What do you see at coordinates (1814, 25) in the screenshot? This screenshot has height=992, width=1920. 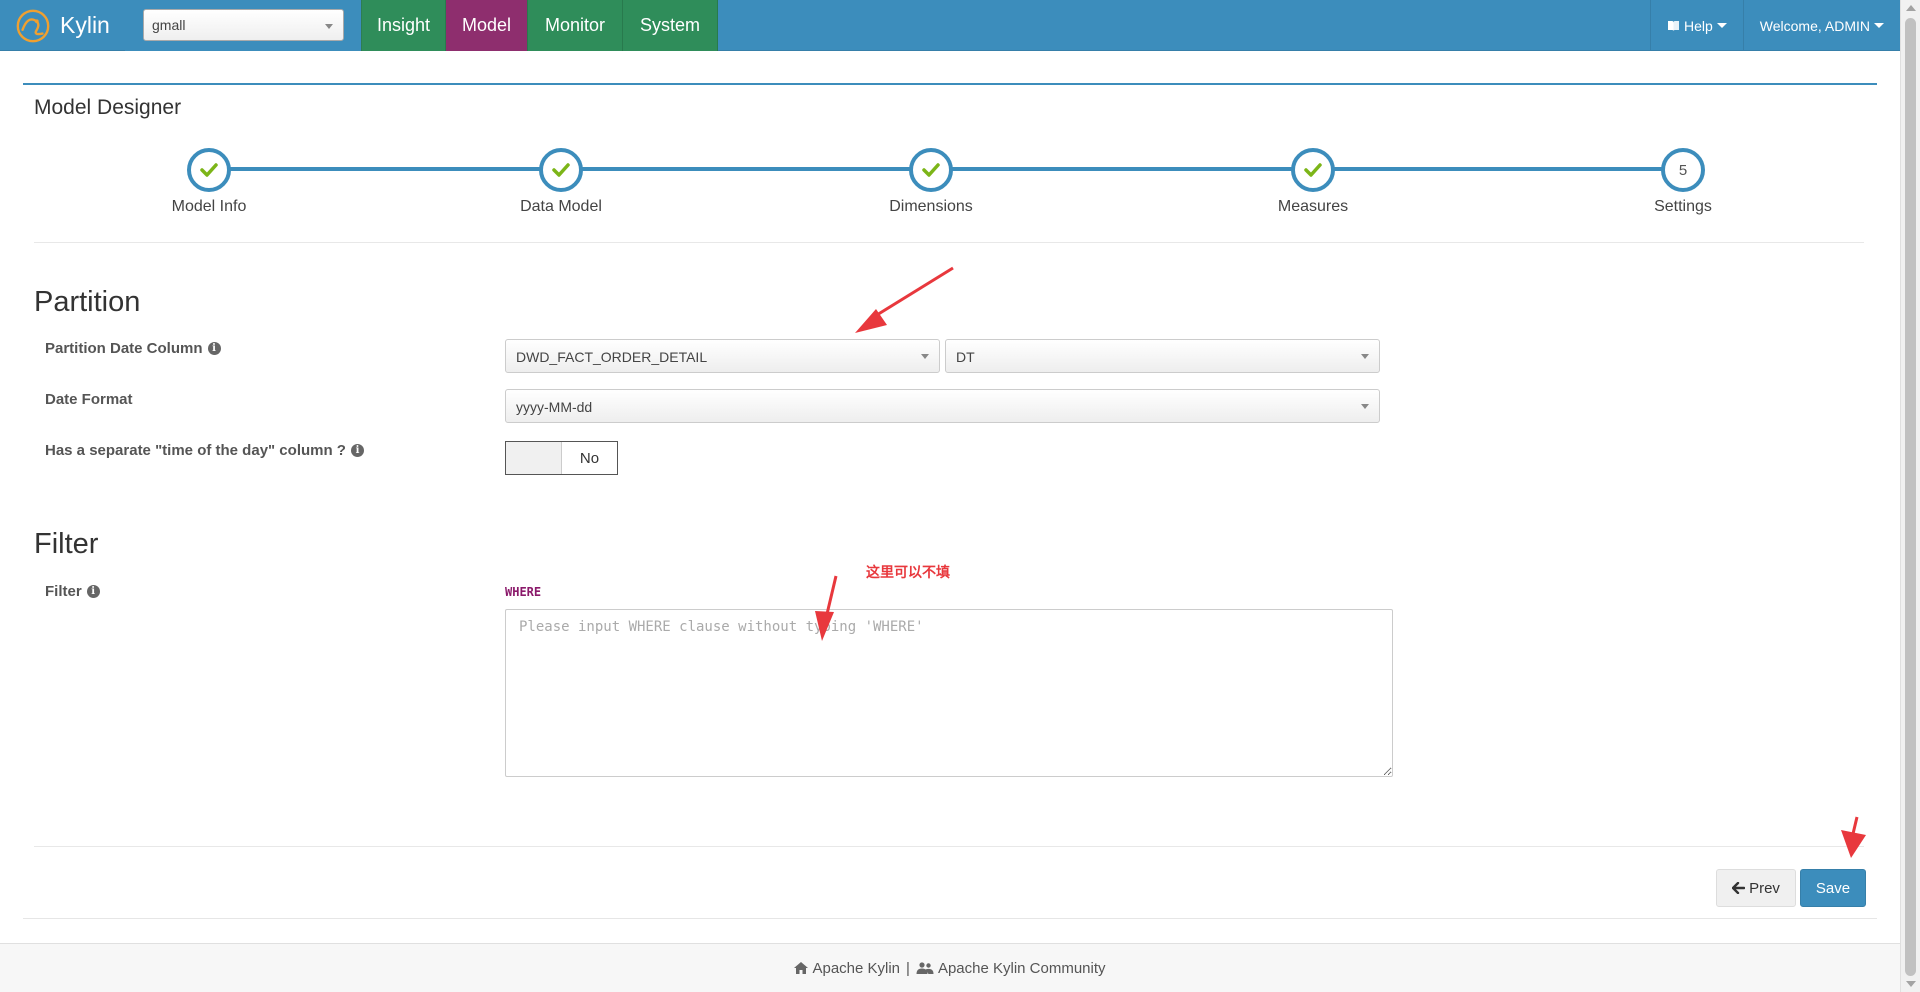 I see `welcome-label: Welcome, ADMIN` at bounding box center [1814, 25].